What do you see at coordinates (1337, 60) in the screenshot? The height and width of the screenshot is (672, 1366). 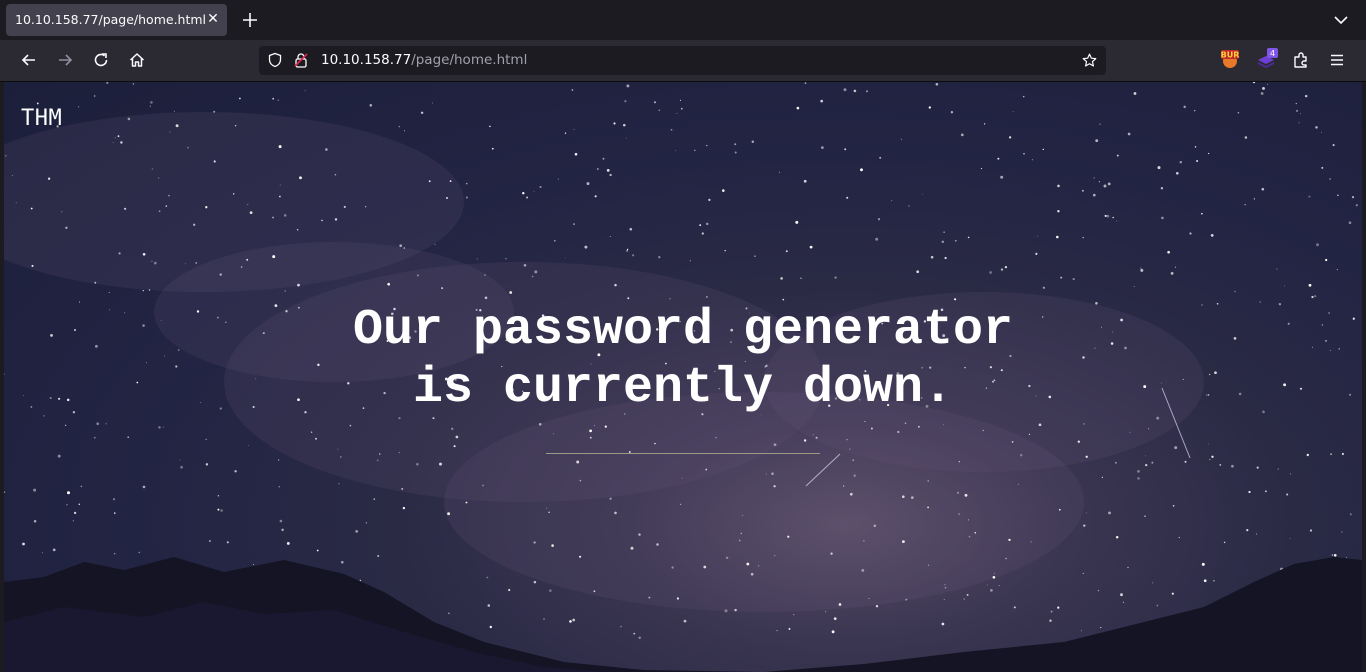 I see `menu-hamburger-icon` at bounding box center [1337, 60].